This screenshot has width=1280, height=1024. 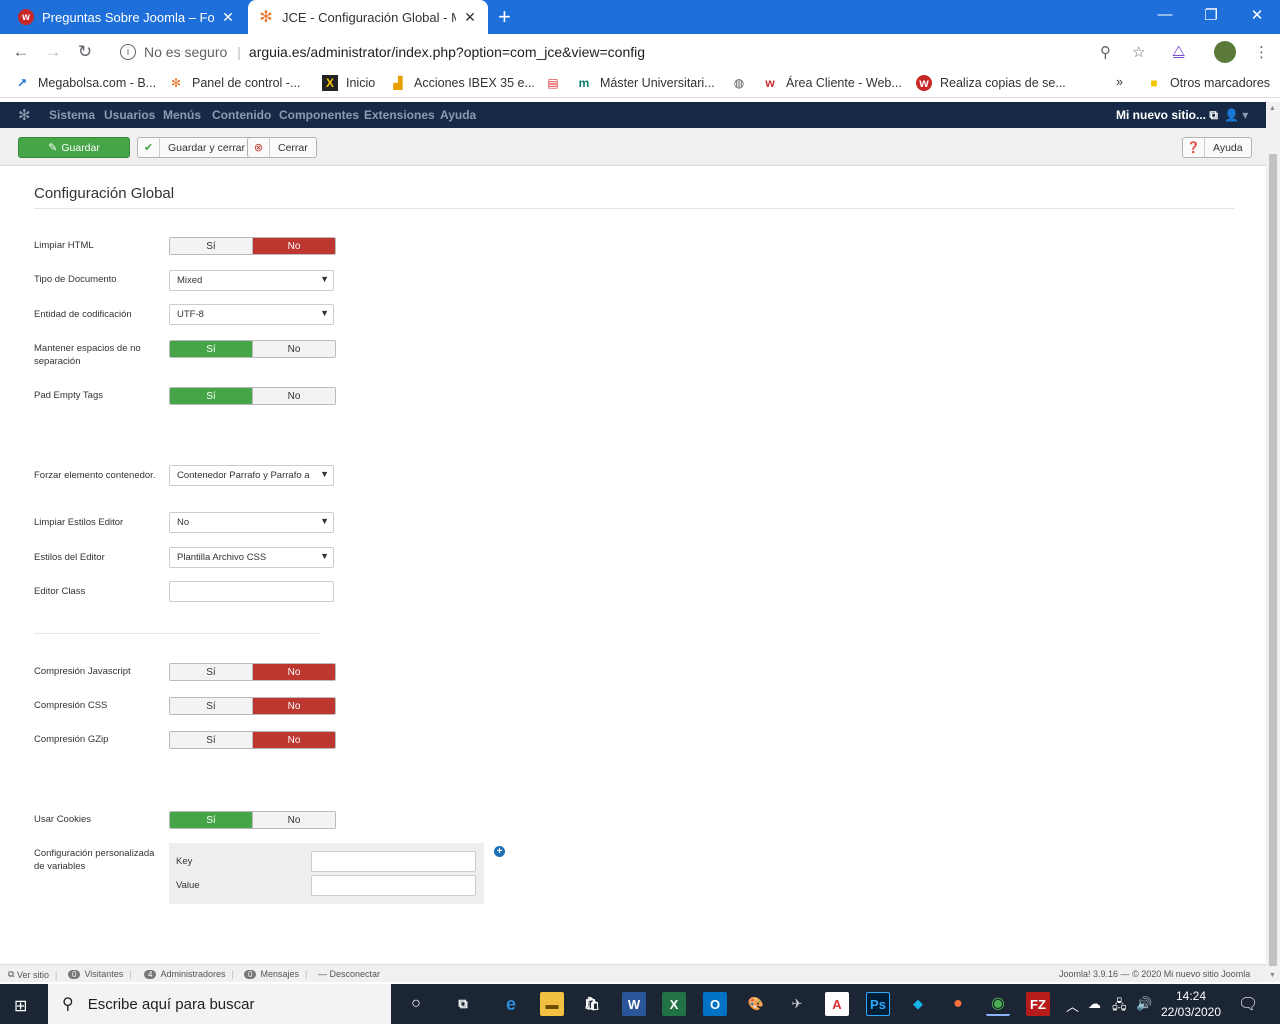 What do you see at coordinates (103, 974) in the screenshot?
I see `visitors-status: 0 Visitantes |` at bounding box center [103, 974].